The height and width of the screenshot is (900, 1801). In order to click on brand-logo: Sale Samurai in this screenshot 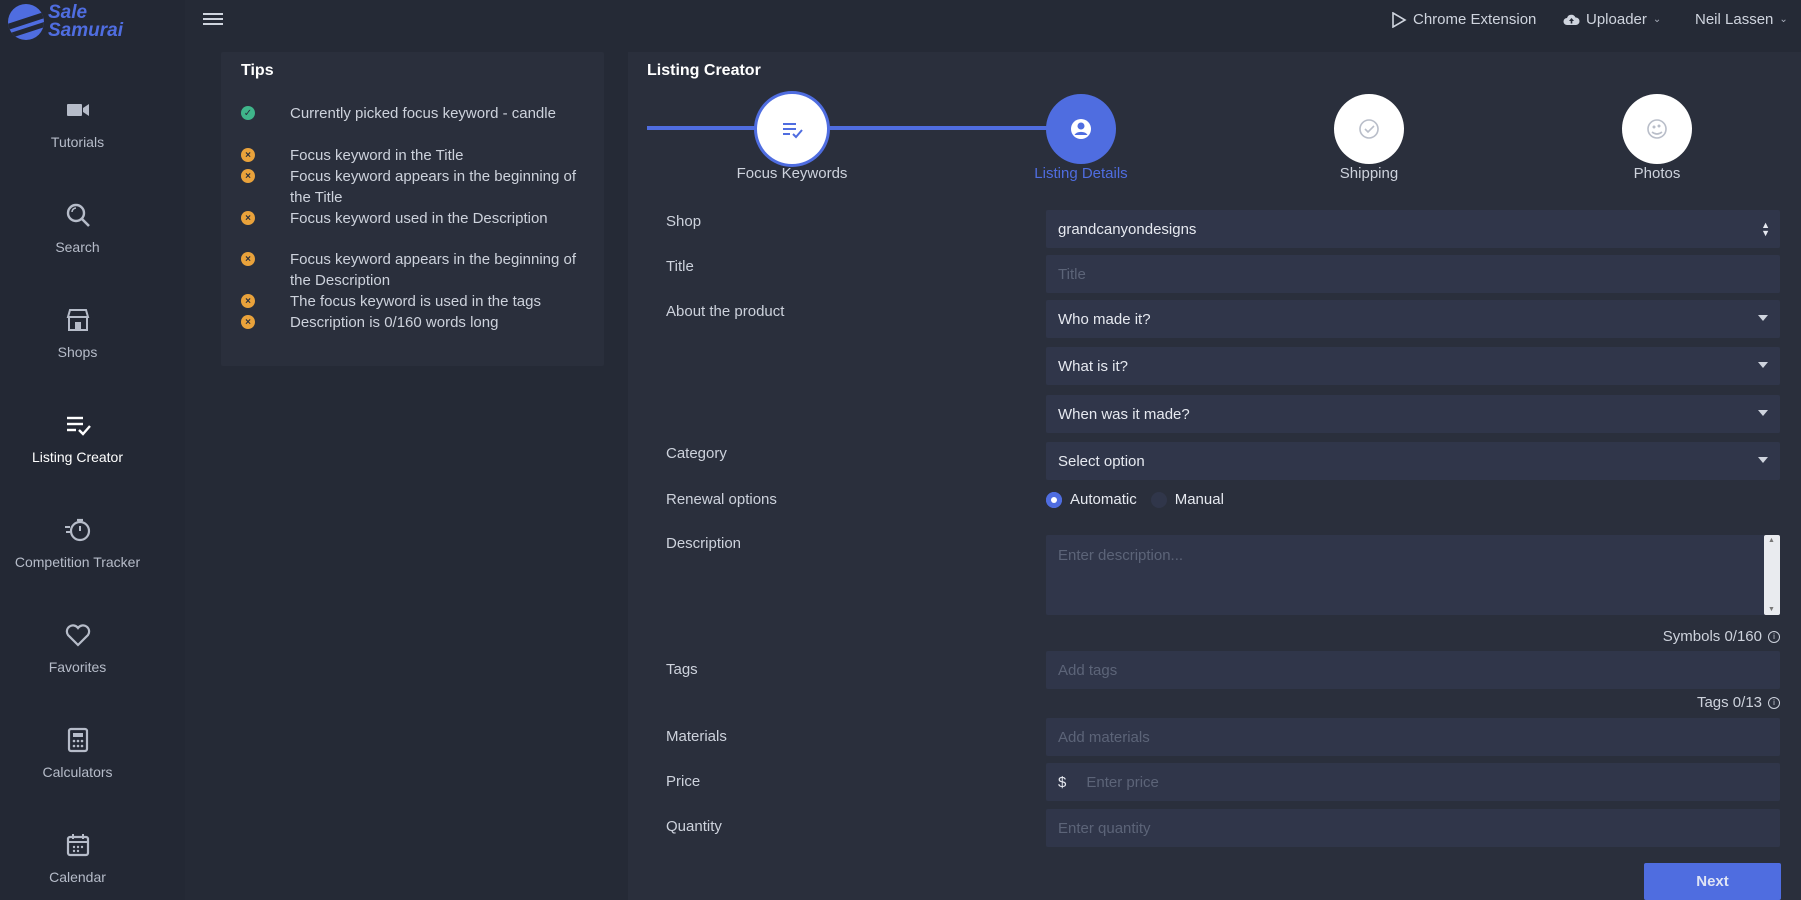, I will do `click(65, 22)`.